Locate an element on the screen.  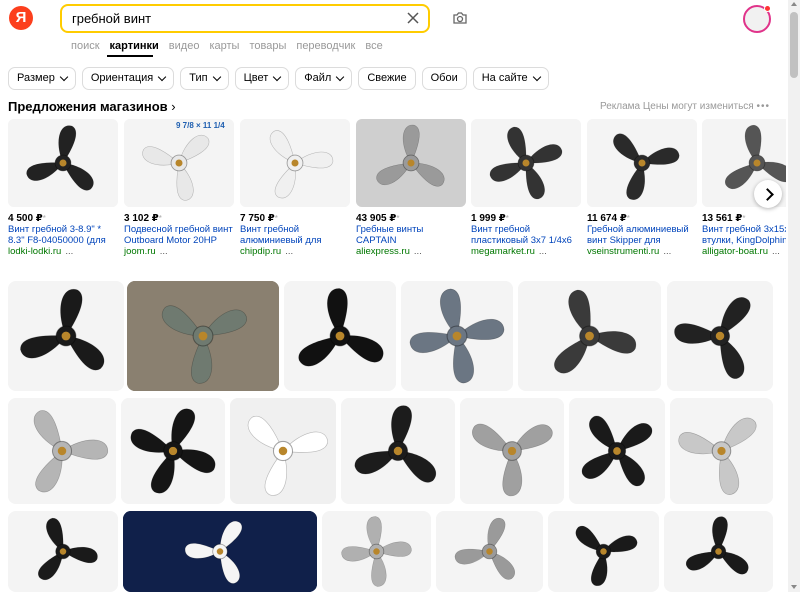
scrollbar is located at coordinates (794, 296).